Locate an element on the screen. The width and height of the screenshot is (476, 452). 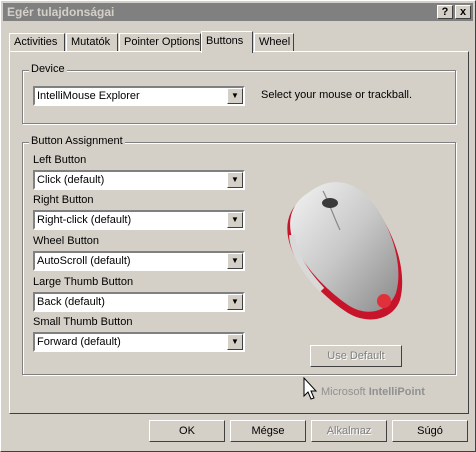
large-thumb-button-select: Back (default) ▼ is located at coordinates (139, 302).